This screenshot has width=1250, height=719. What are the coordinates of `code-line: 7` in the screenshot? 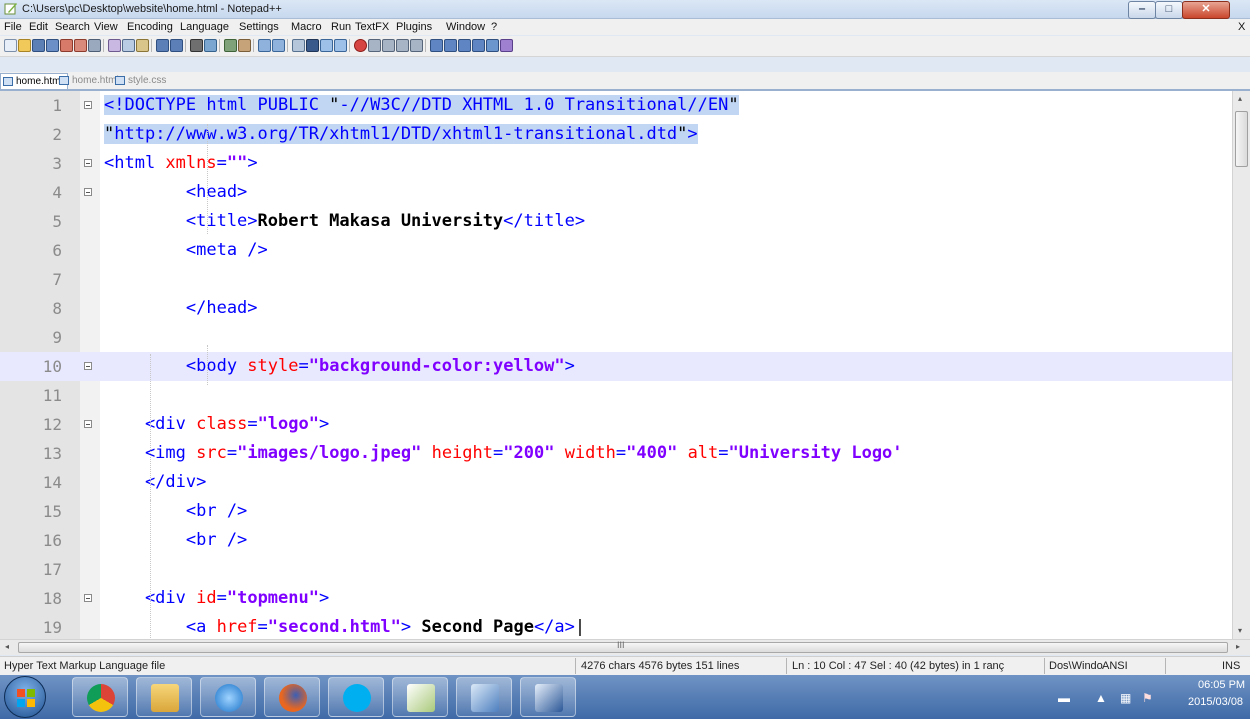 It's located at (616, 279).